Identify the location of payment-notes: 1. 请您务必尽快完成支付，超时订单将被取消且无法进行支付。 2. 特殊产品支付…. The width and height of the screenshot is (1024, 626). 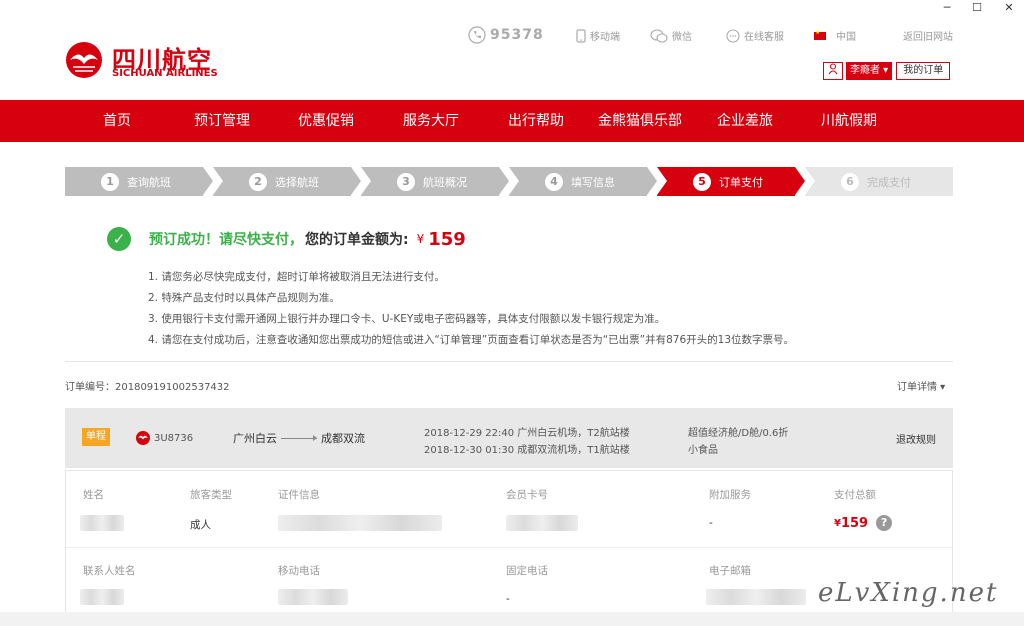
(471, 312).